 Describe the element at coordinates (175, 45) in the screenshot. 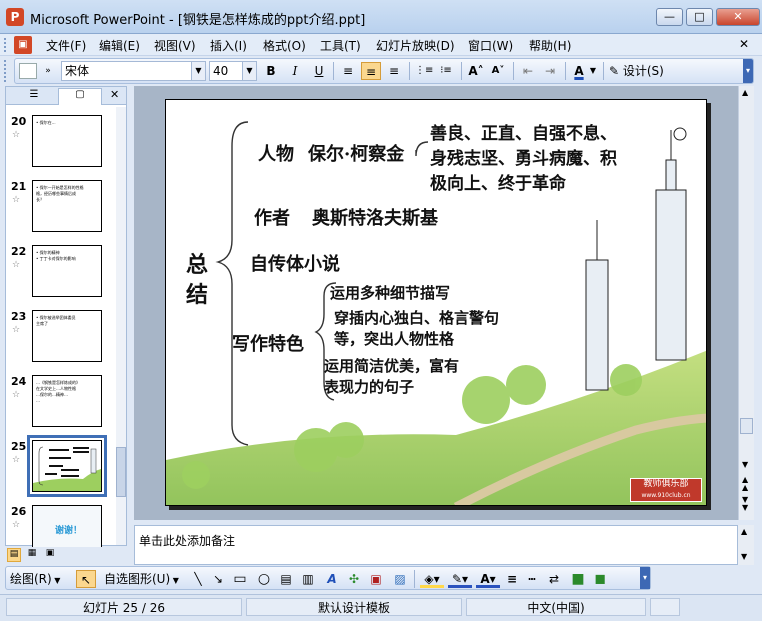

I see `menu-view: 视图(V)` at that location.